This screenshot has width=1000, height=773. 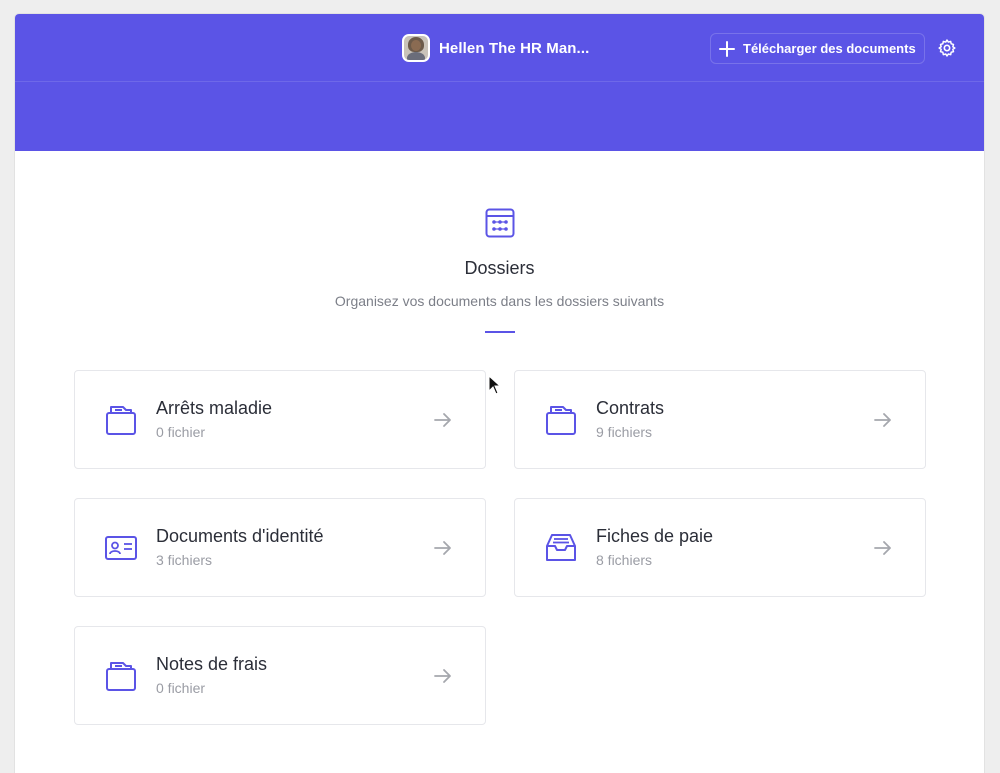 I want to click on avatar, so click(x=416, y=48).